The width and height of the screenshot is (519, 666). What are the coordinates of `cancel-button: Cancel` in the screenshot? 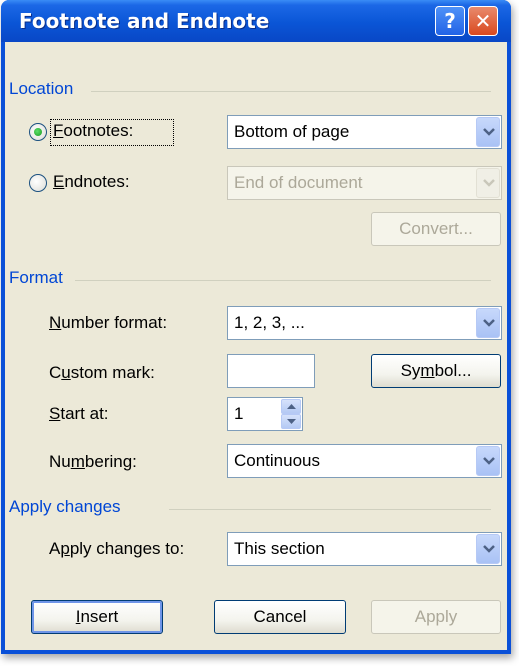 It's located at (280, 617).